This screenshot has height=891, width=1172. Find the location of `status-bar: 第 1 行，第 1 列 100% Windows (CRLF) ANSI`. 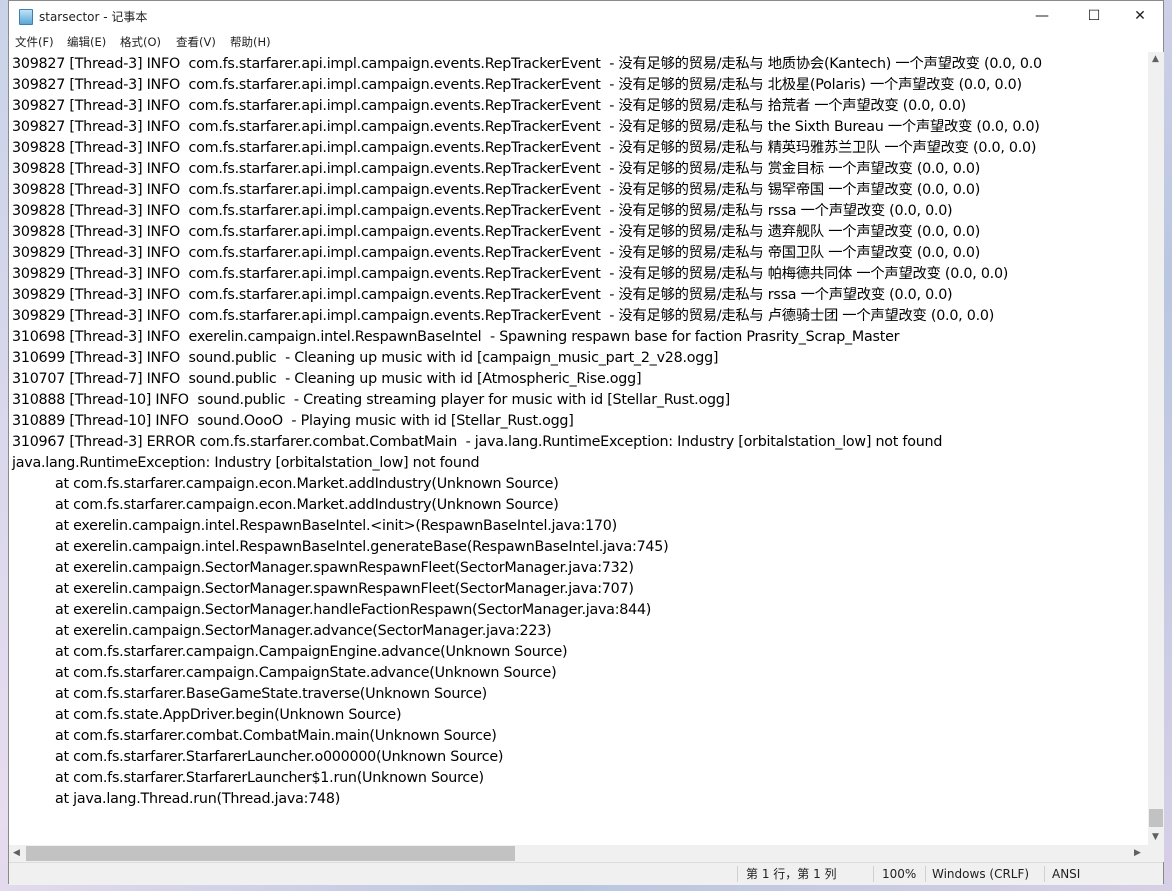

status-bar: 第 1 行，第 1 列 100% Windows (CRLF) ANSI is located at coordinates (586, 873).